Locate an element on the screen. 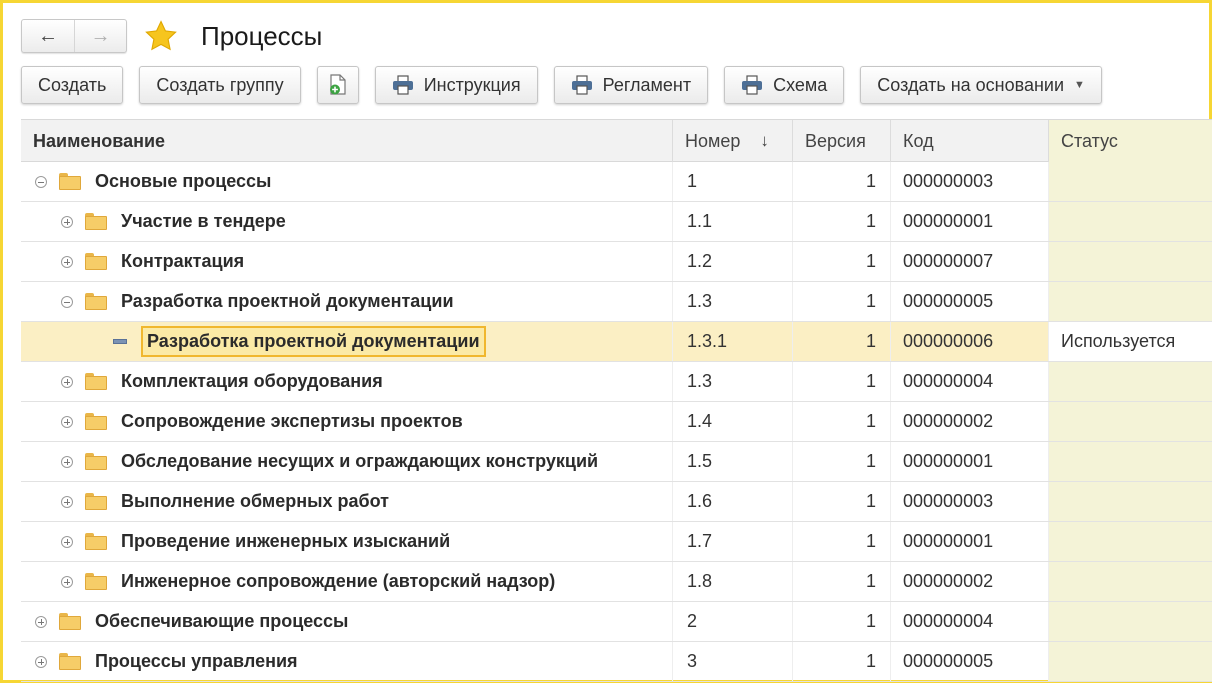 This screenshot has width=1212, height=683. add-document-button is located at coordinates (337, 85).